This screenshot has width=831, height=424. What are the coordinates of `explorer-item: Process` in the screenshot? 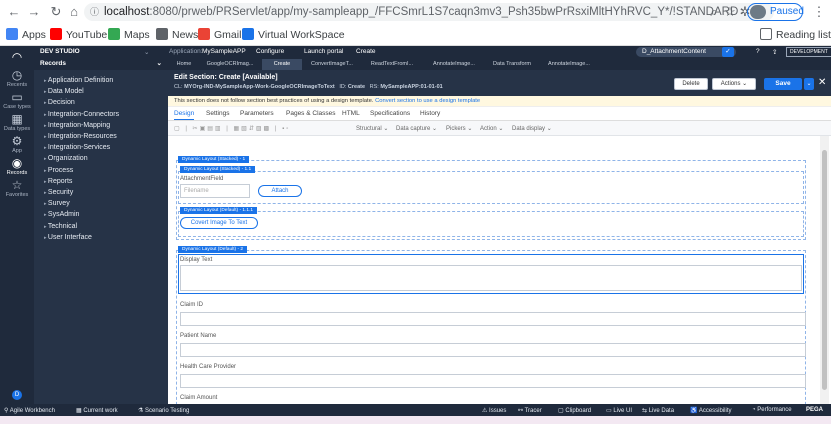 It's located at (58, 170).